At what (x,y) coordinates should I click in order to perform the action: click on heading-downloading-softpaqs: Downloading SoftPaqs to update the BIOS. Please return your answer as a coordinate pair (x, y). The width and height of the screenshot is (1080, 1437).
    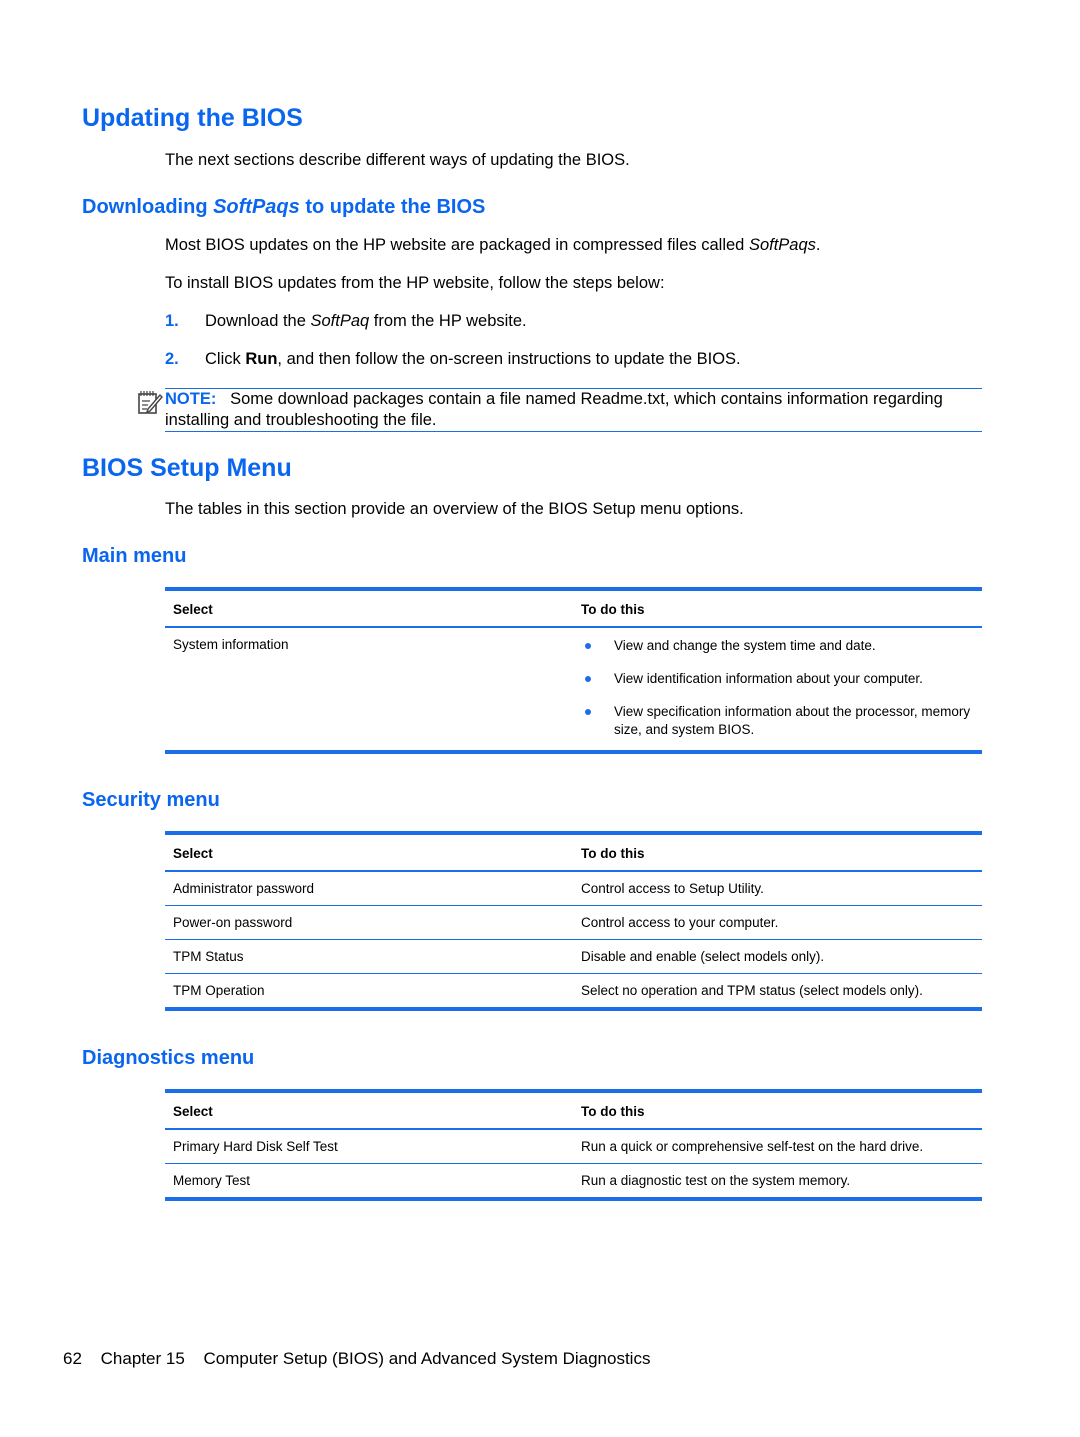
    Looking at the image, I should click on (283, 207).